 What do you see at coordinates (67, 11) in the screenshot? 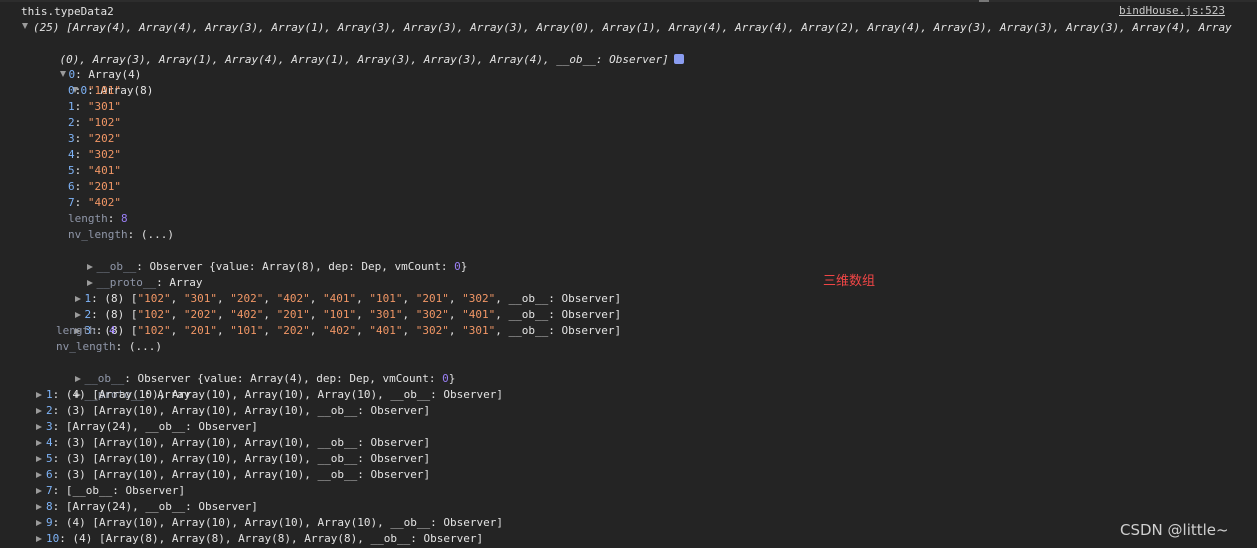
I see `log-label: this.typeData2` at bounding box center [67, 11].